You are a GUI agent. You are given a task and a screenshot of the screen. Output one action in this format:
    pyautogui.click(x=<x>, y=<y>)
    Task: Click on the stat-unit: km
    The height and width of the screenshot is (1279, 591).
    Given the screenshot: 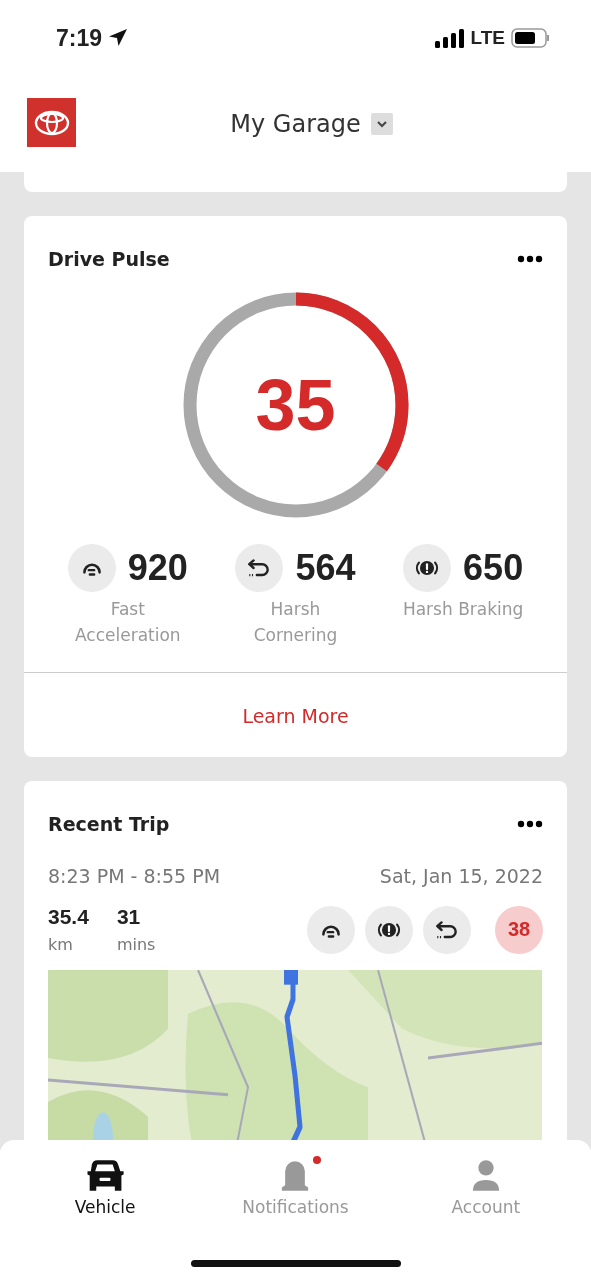 What is the action you would take?
    pyautogui.click(x=61, y=944)
    